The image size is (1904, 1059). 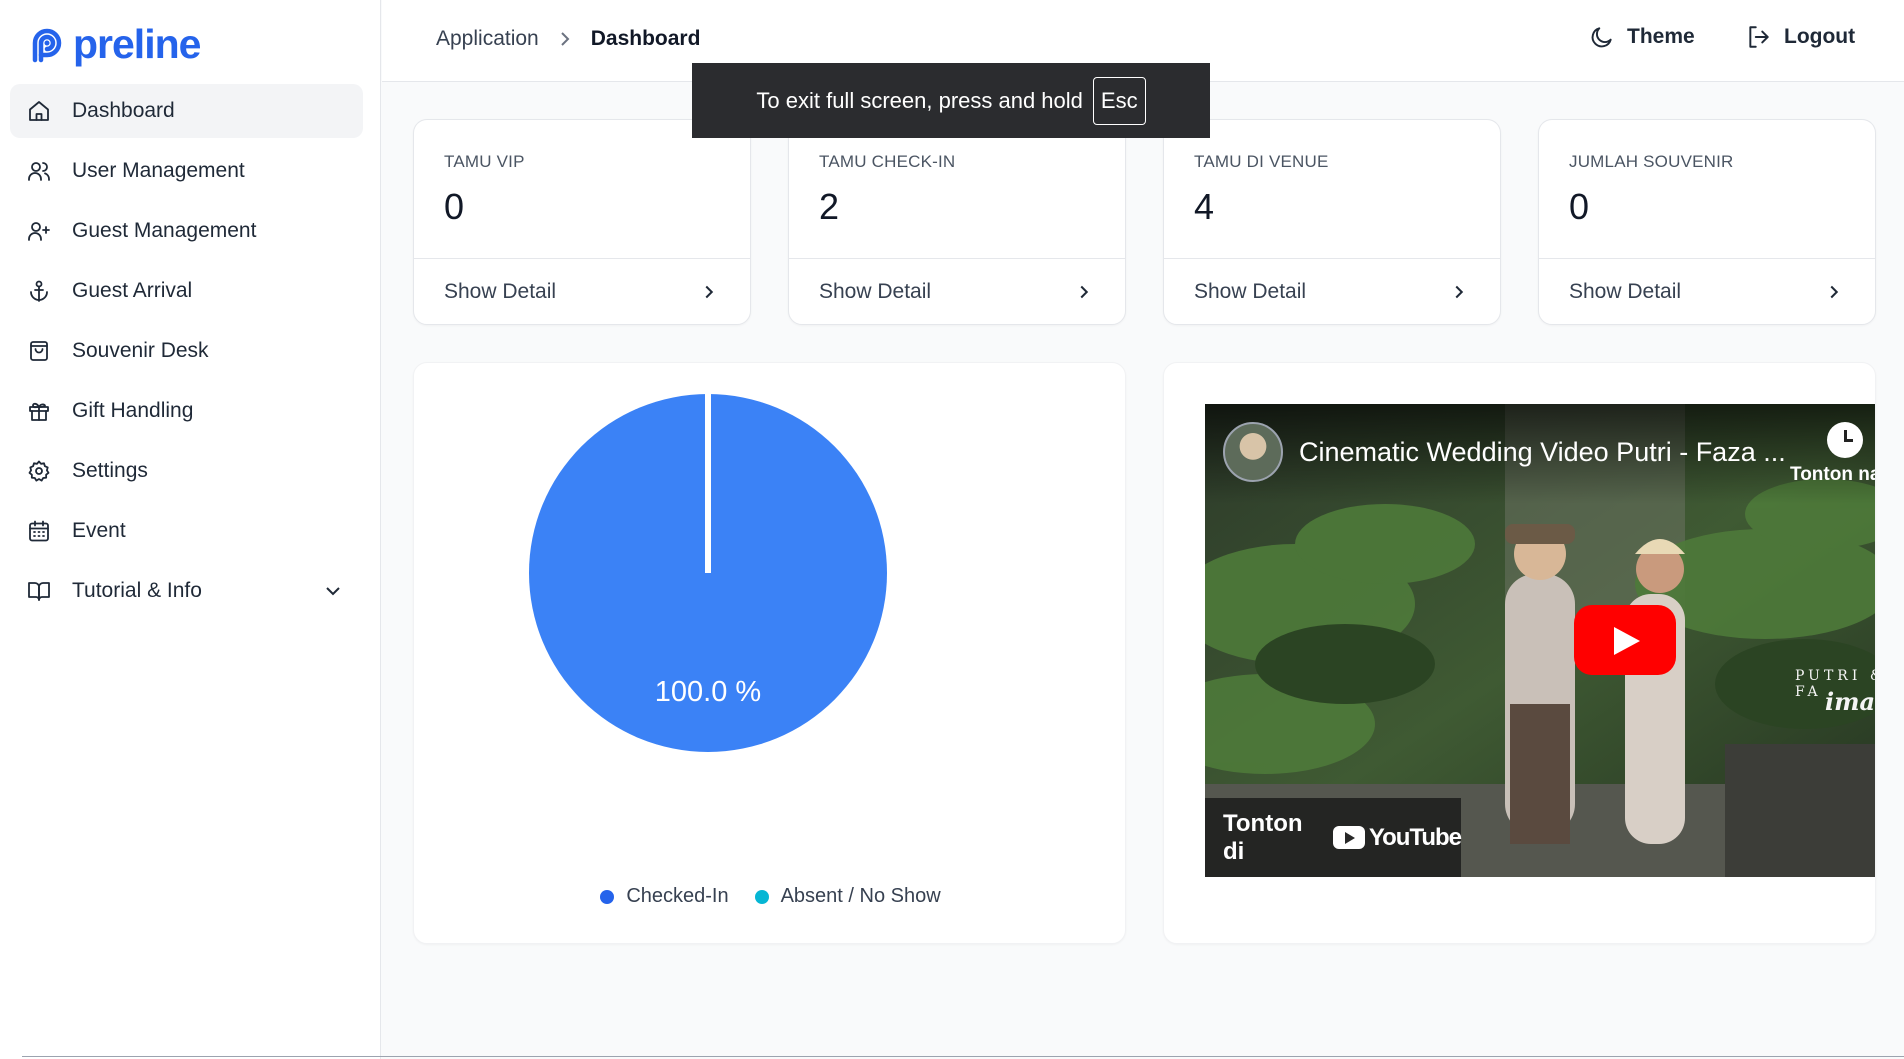 What do you see at coordinates (708, 573) in the screenshot?
I see `pie-chart: 100.0 %` at bounding box center [708, 573].